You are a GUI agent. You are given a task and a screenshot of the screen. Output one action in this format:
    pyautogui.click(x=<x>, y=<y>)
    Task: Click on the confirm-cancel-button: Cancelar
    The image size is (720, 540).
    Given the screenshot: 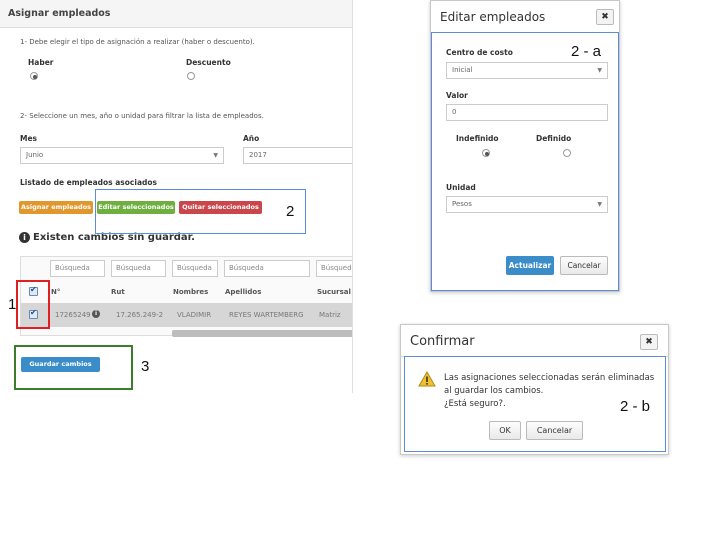 What is the action you would take?
    pyautogui.click(x=554, y=430)
    